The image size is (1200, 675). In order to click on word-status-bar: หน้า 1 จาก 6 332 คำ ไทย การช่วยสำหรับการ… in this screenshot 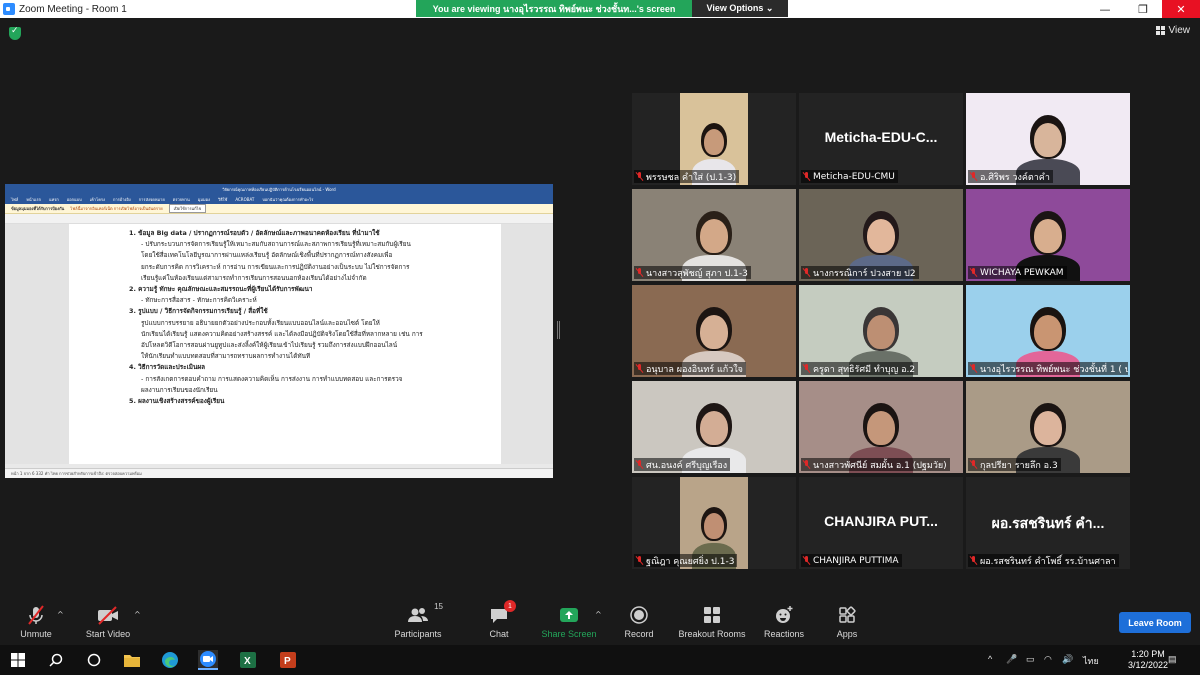, I will do `click(279, 473)`.